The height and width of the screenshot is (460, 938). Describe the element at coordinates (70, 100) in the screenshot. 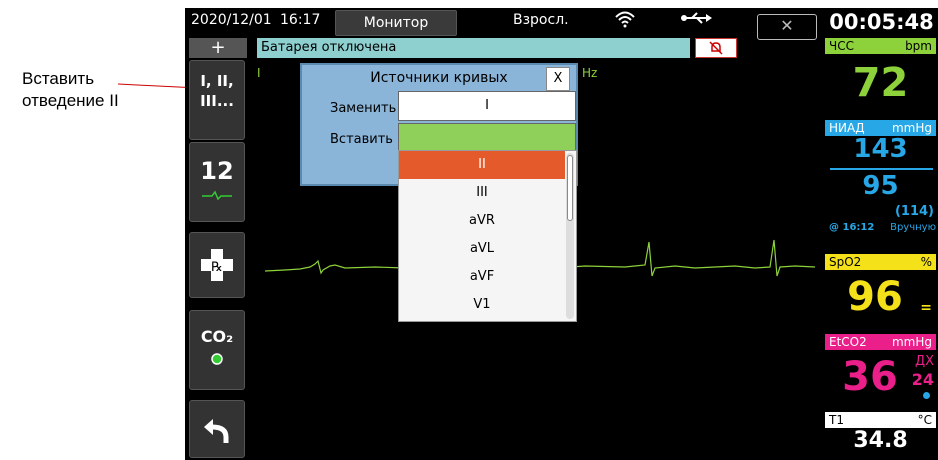

I see `annotation-line-2: отведение II` at that location.